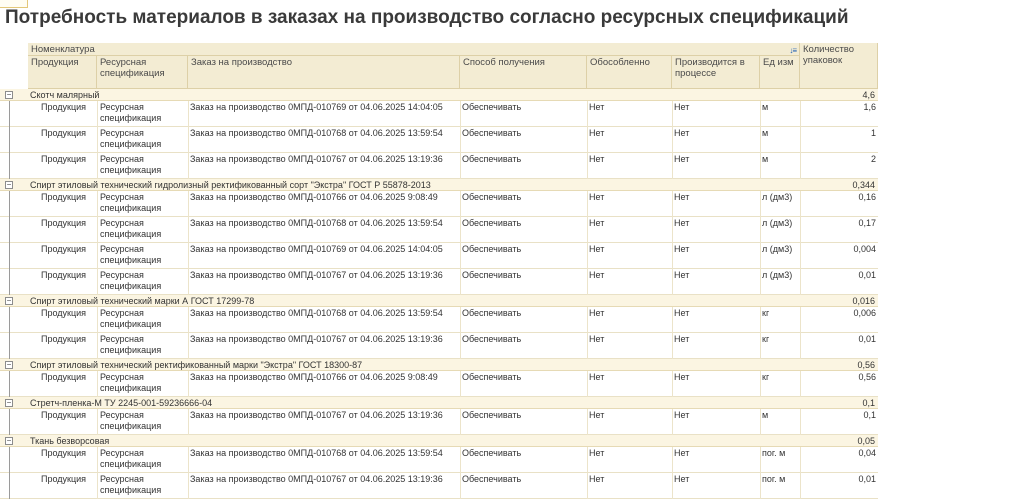  I want to click on sort-icon: ↓≡, so click(793, 50).